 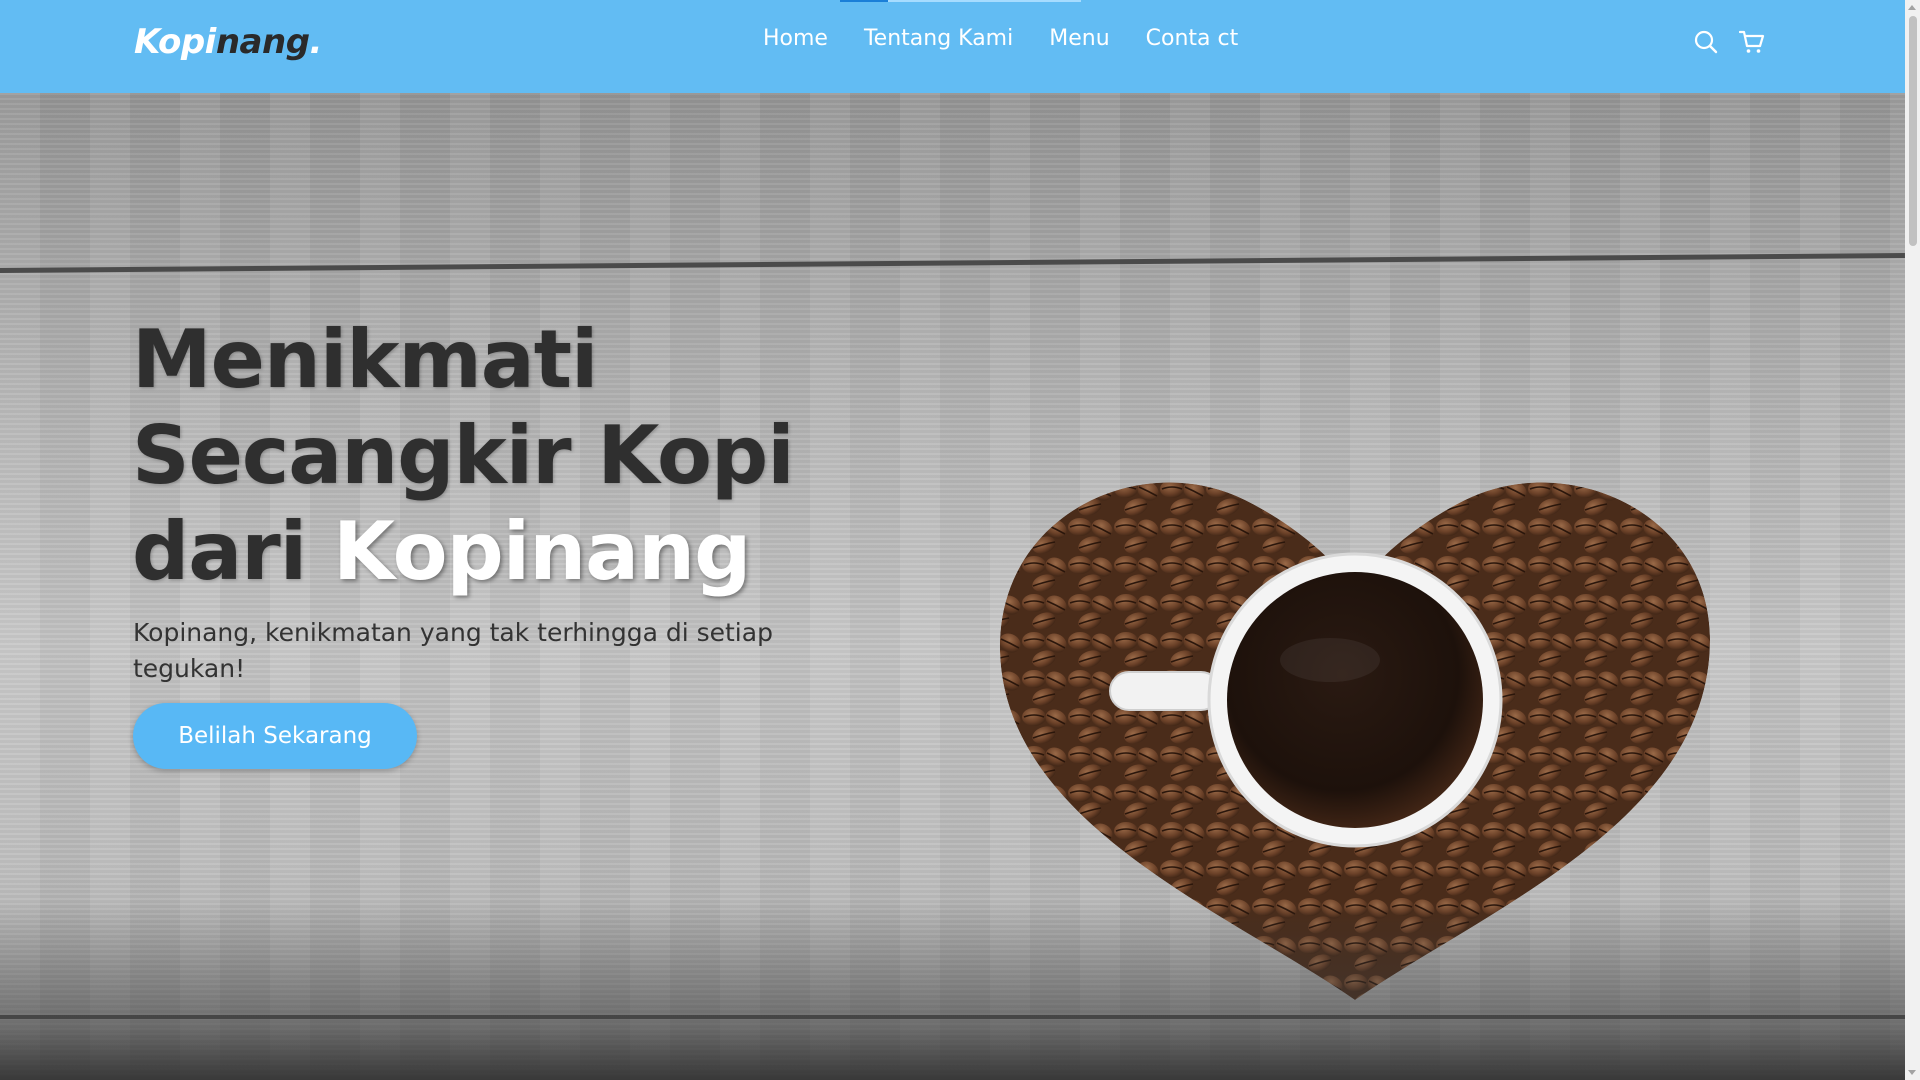 What do you see at coordinates (1912, 7) in the screenshot?
I see `scroll-up-arrow-icon` at bounding box center [1912, 7].